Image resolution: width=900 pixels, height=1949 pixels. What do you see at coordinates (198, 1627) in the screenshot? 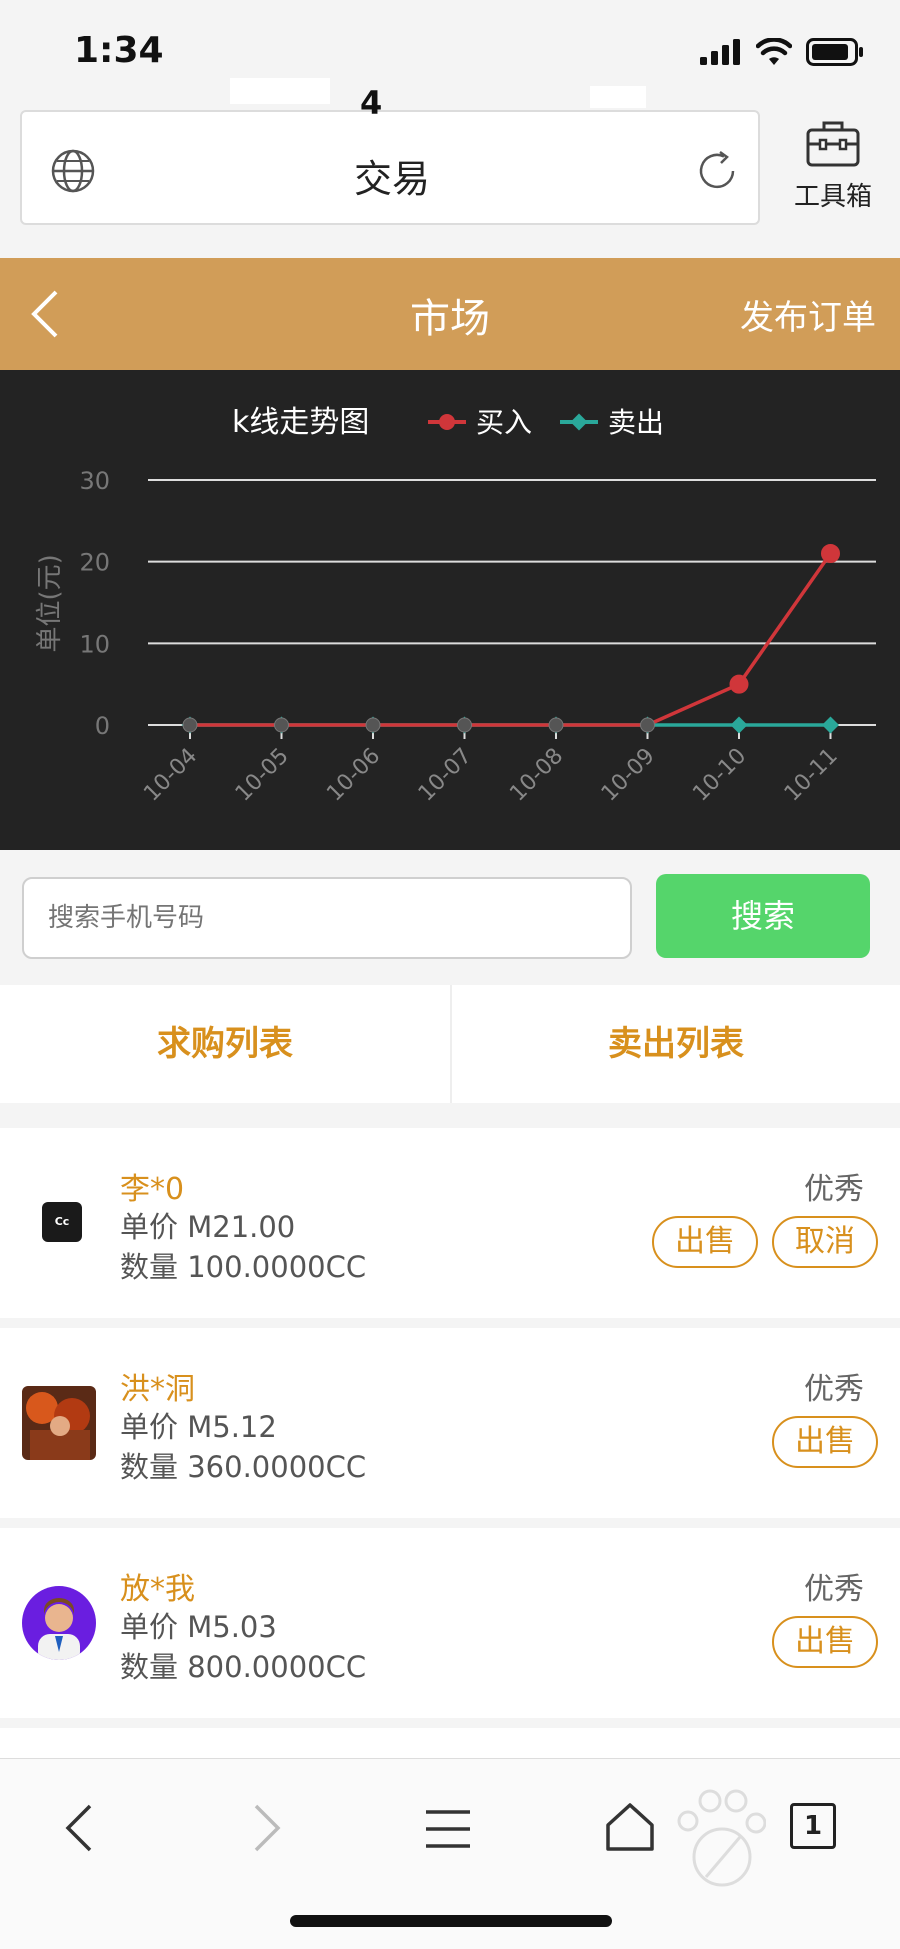
I see `order-price: 单价 M5.03` at bounding box center [198, 1627].